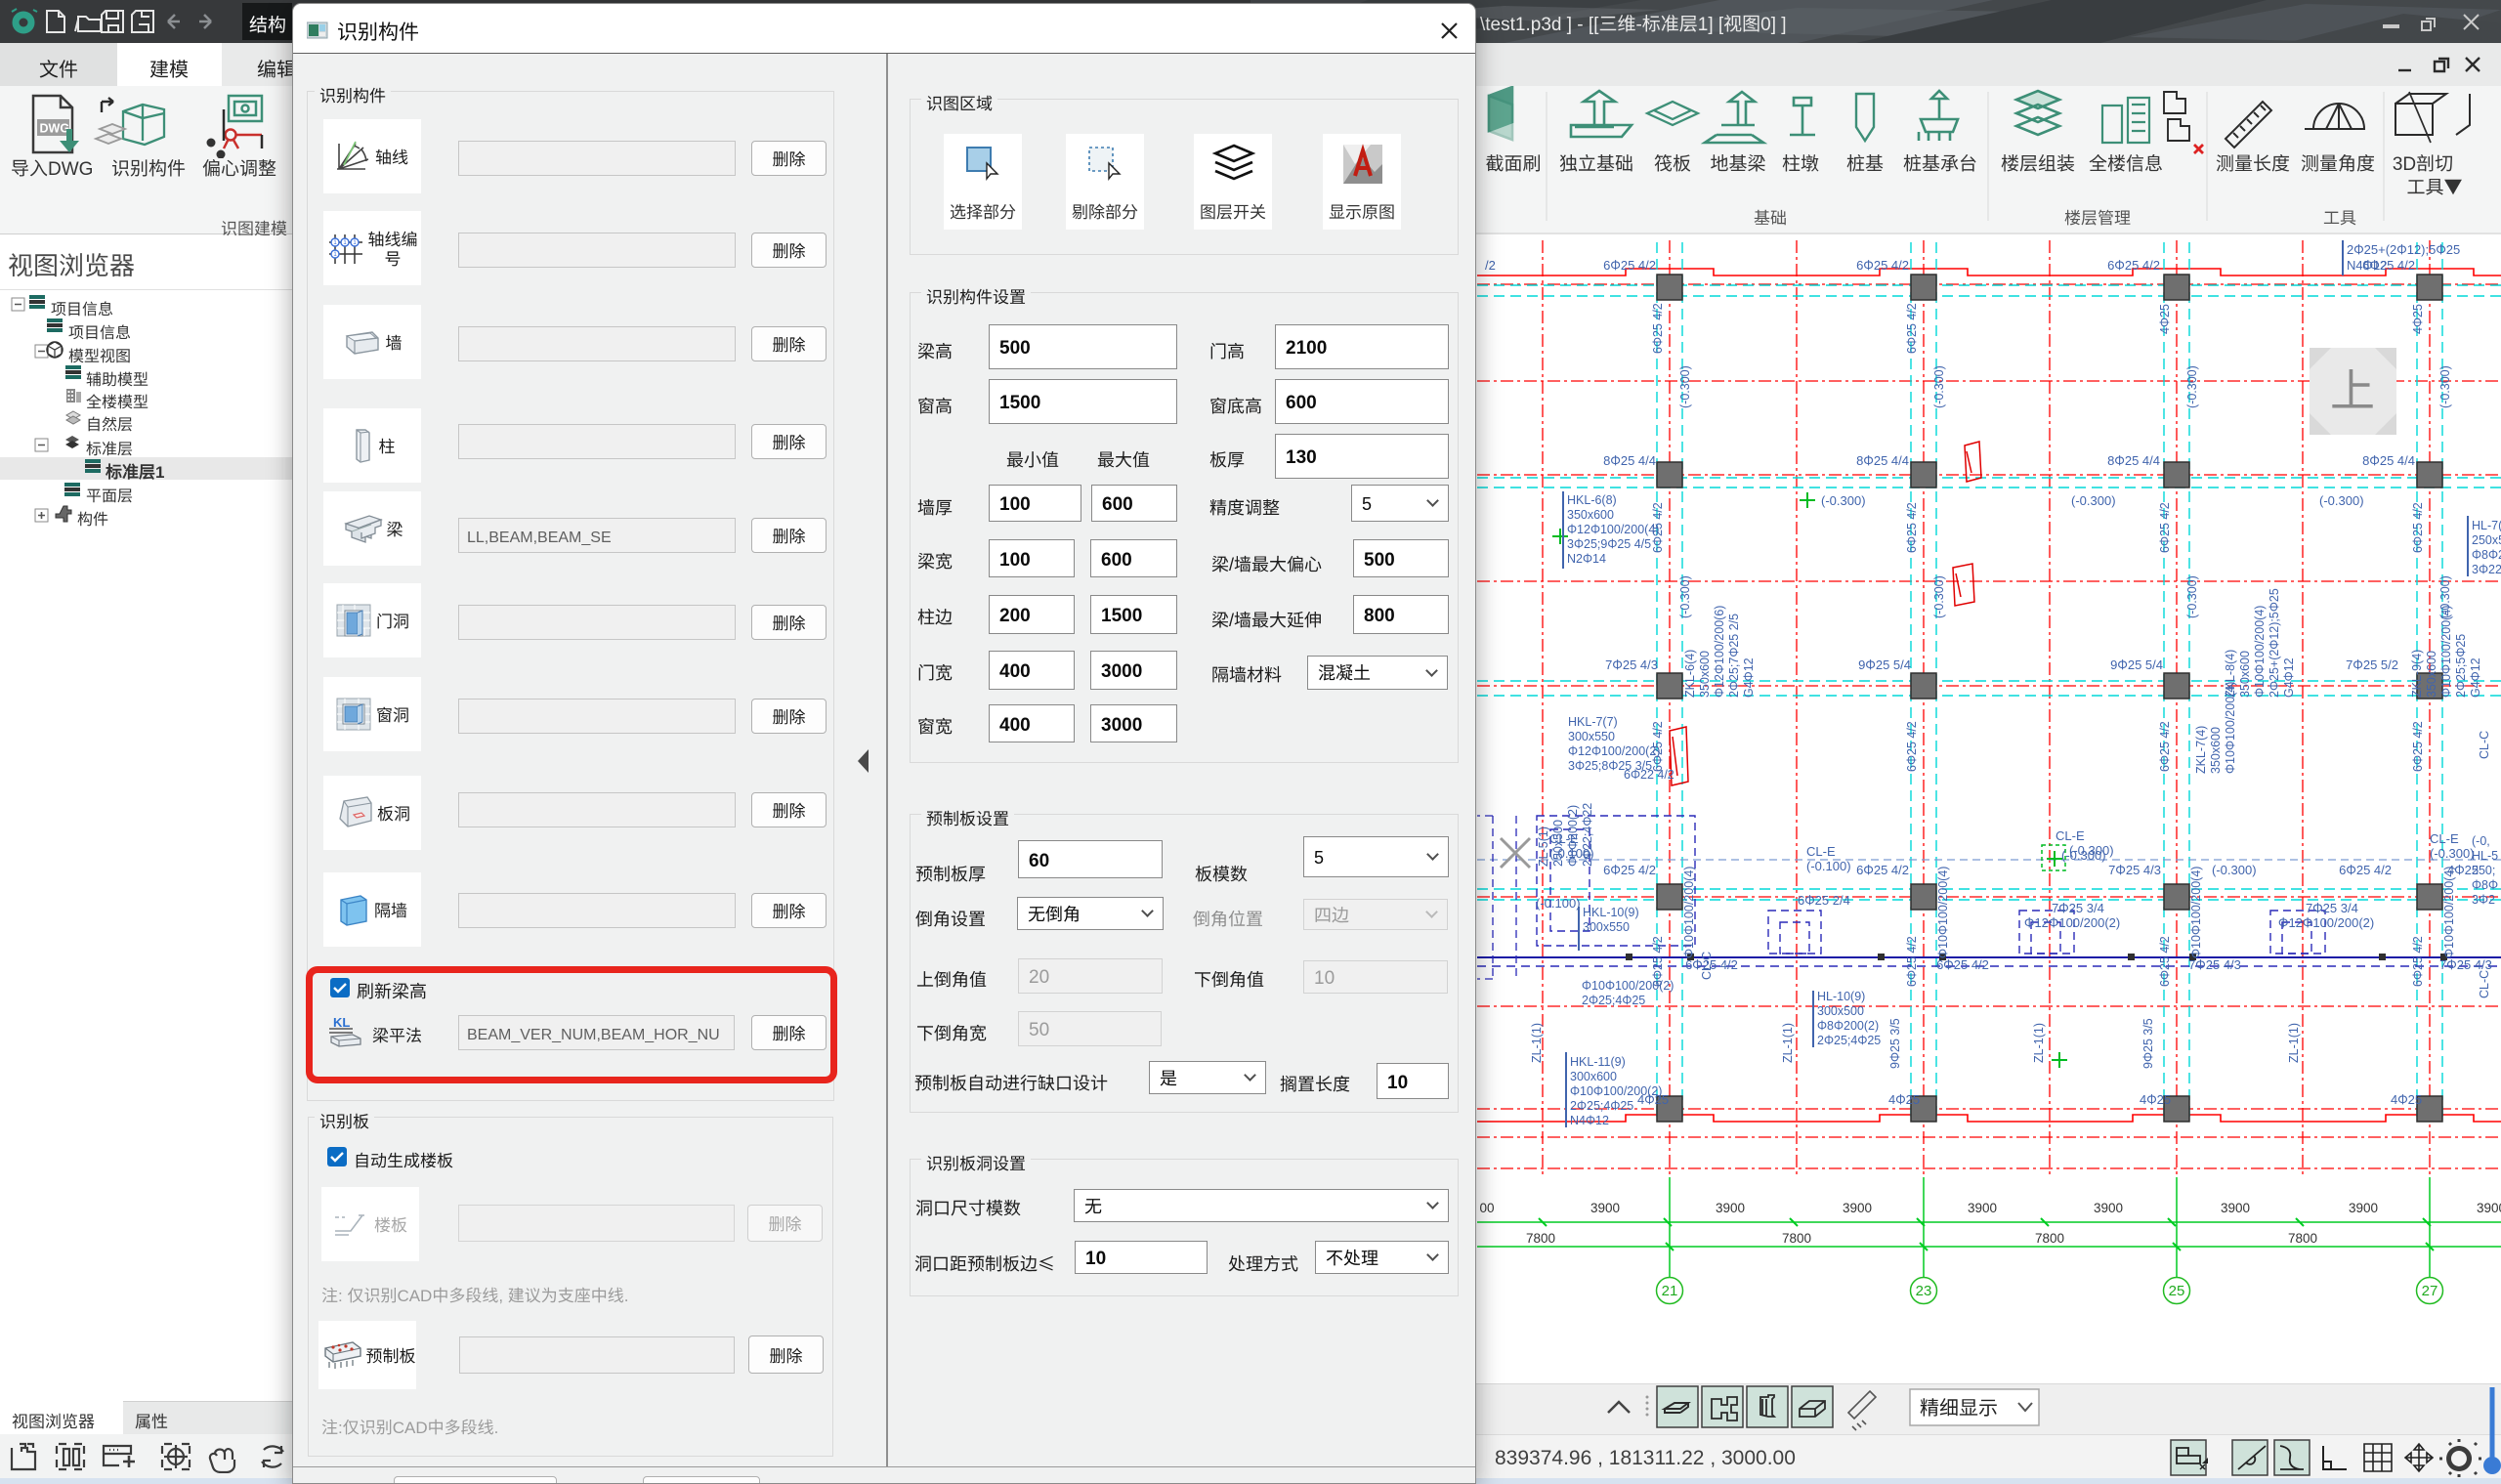 The width and height of the screenshot is (2501, 1484). Describe the element at coordinates (1645, 1456) in the screenshot. I see `svg-text:839374.96 , 181311.22 , 3000.0: 839374.96 , 181311.22 , 3000.00` at that location.